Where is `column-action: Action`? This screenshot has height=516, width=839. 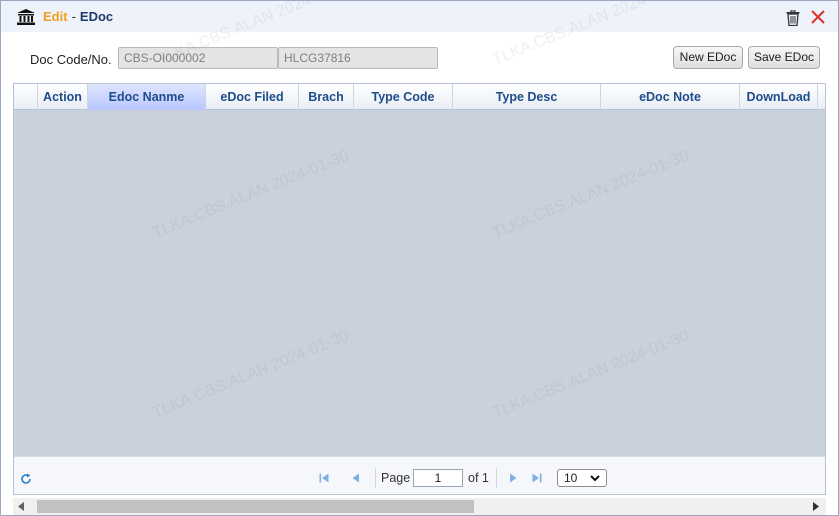 column-action: Action is located at coordinates (63, 97).